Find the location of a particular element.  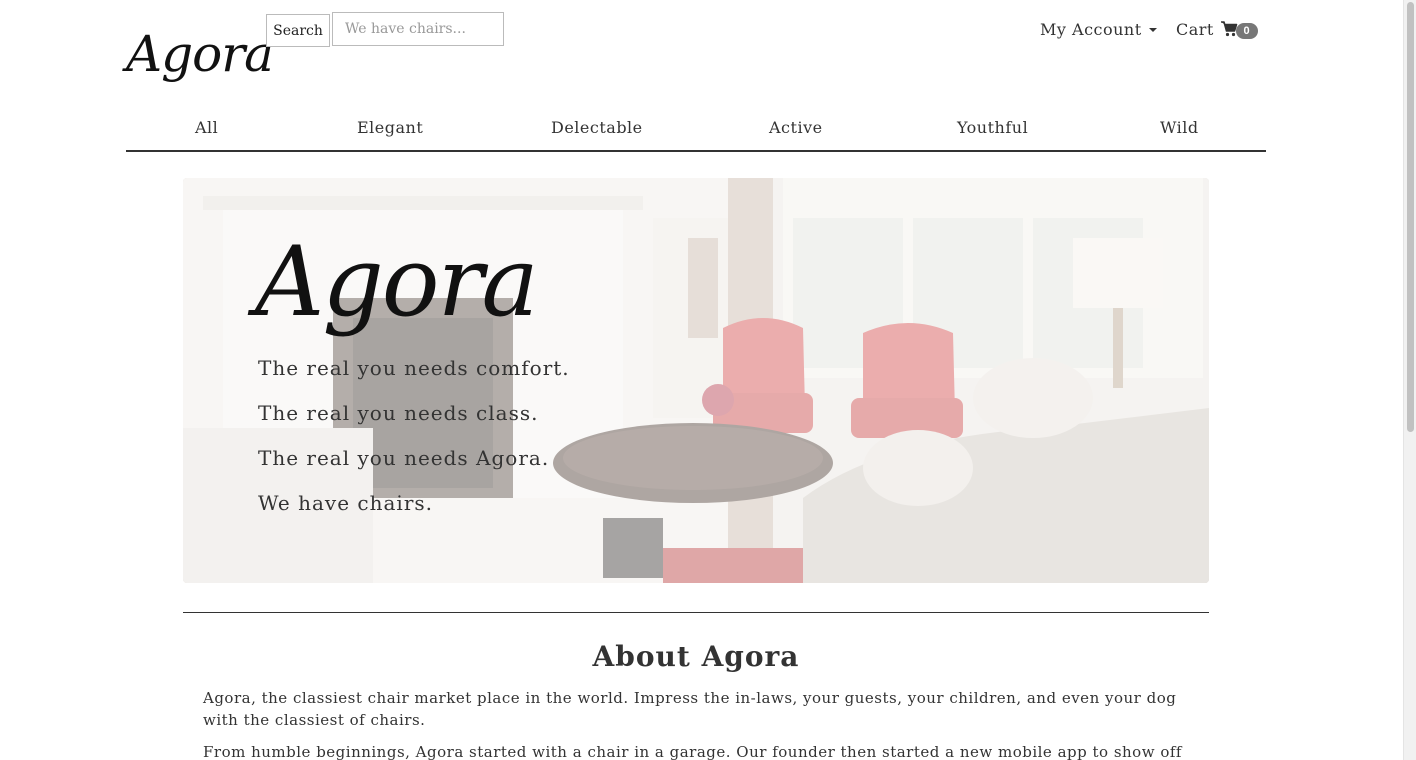

hero-tagline-agora: The real you needs Agora. is located at coordinates (404, 458).